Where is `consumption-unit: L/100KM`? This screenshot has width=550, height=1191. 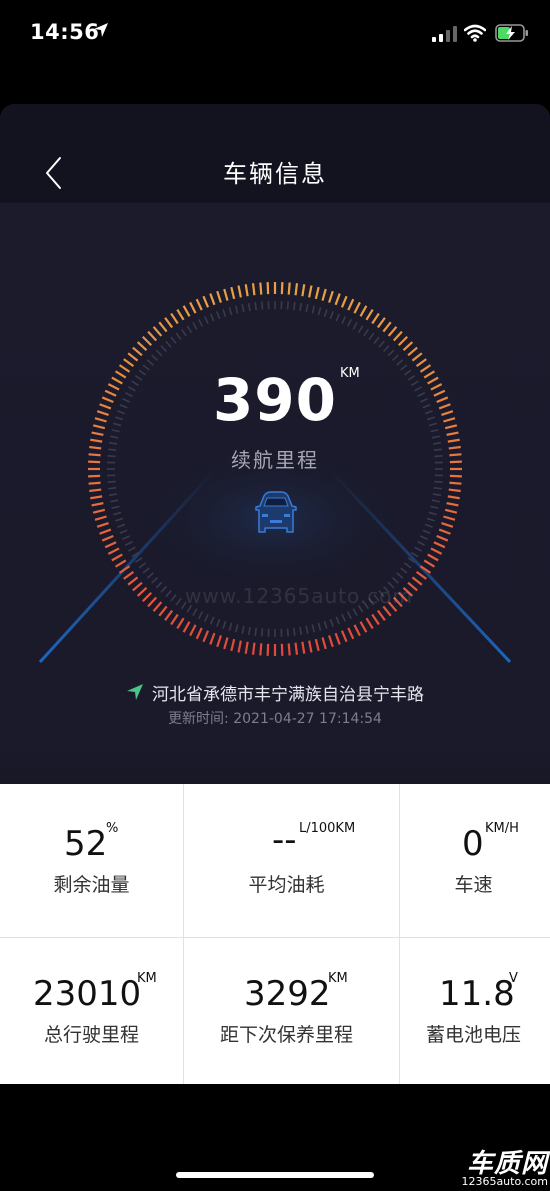 consumption-unit: L/100KM is located at coordinates (327, 828).